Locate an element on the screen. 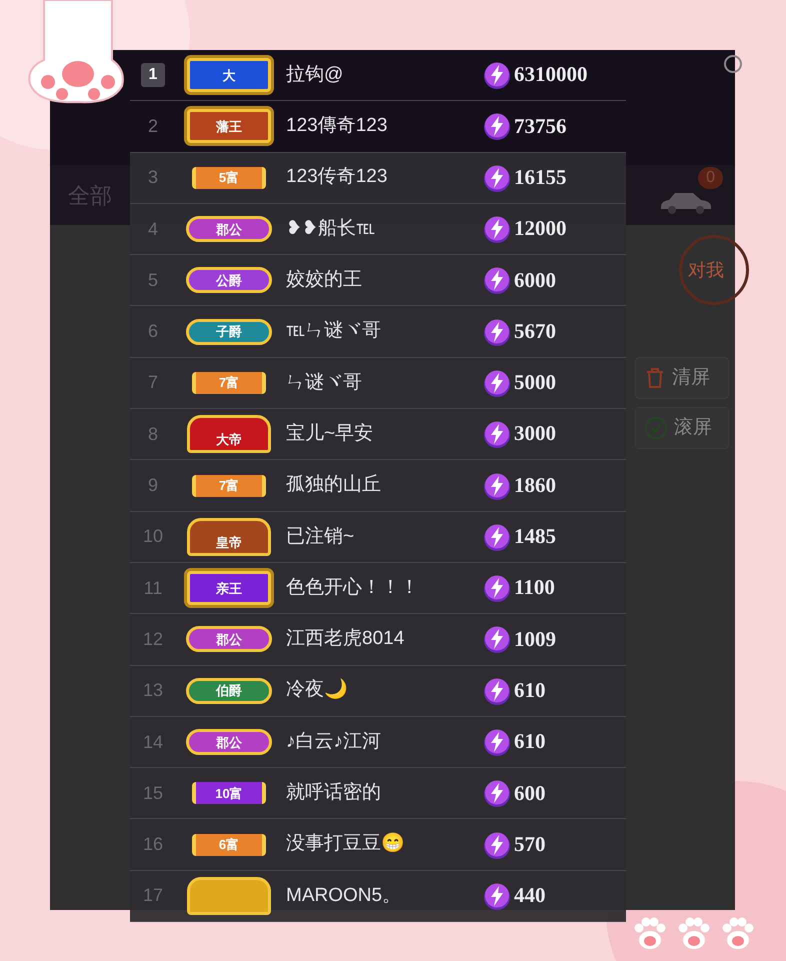  score: 16155 is located at coordinates (540, 177).